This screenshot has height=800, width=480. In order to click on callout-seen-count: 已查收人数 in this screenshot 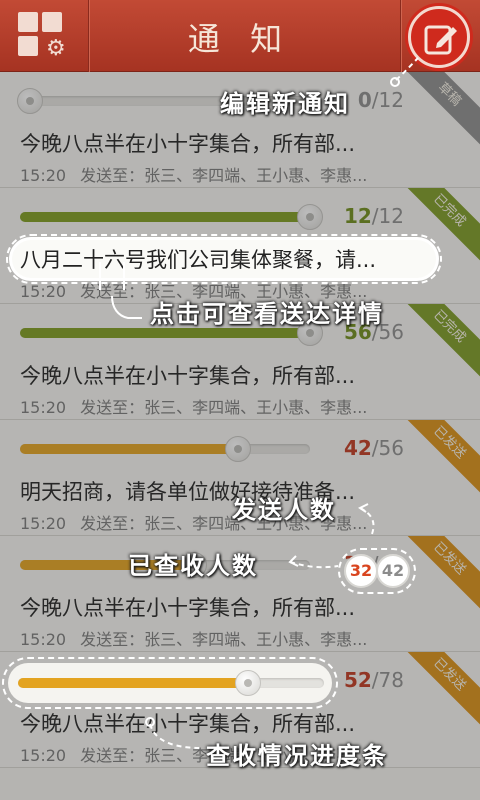, I will do `click(193, 566)`.